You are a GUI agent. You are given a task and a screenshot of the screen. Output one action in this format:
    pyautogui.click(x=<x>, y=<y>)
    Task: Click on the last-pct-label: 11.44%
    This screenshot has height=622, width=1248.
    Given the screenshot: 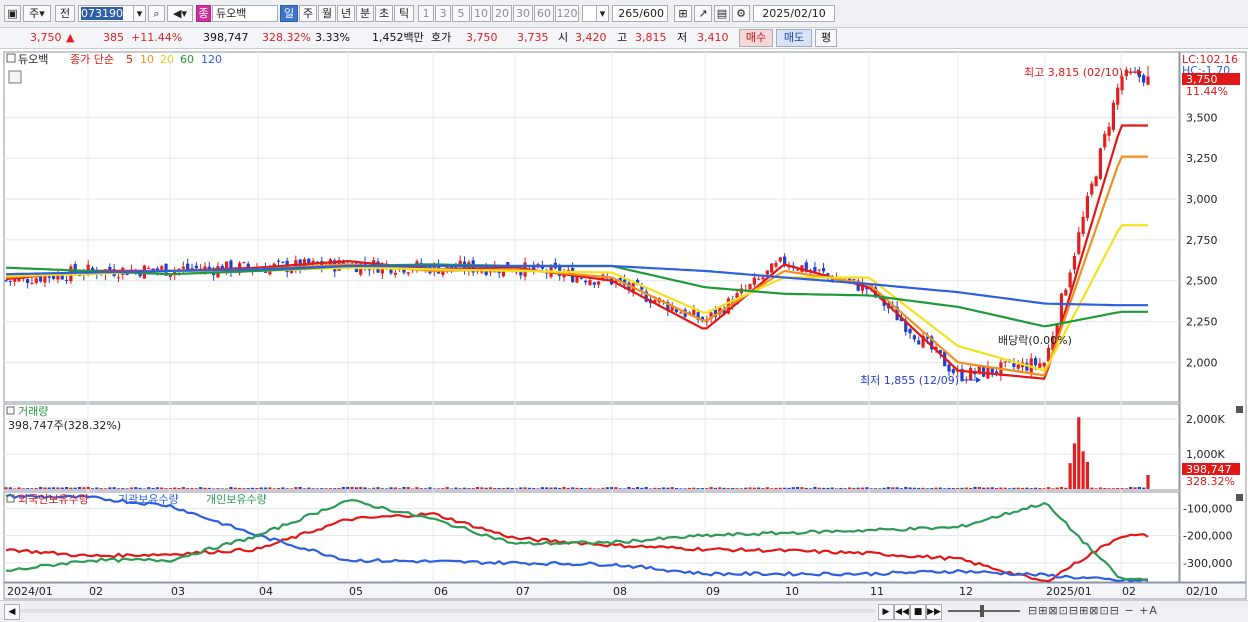 What is the action you would take?
    pyautogui.click(x=1207, y=91)
    